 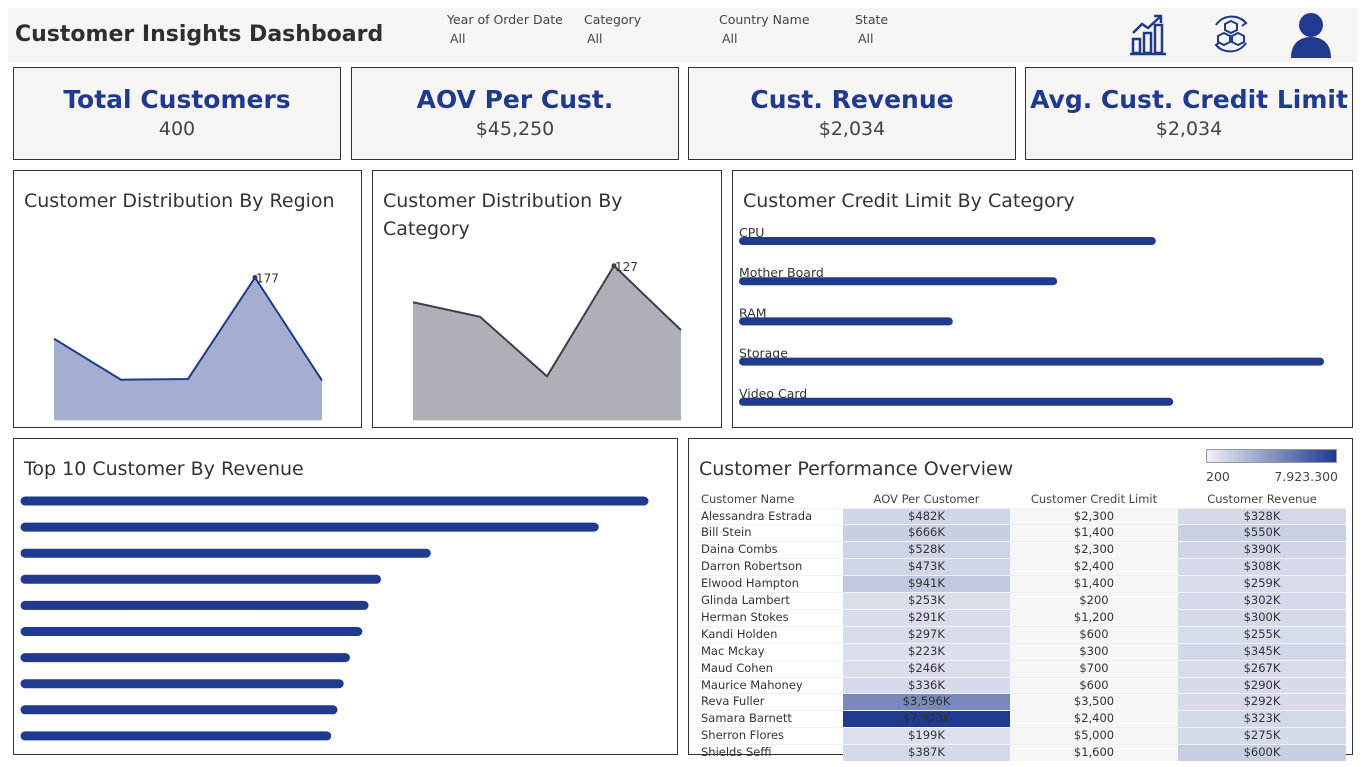 I want to click on table-cell-credit: $300, so click(x=1094, y=651).